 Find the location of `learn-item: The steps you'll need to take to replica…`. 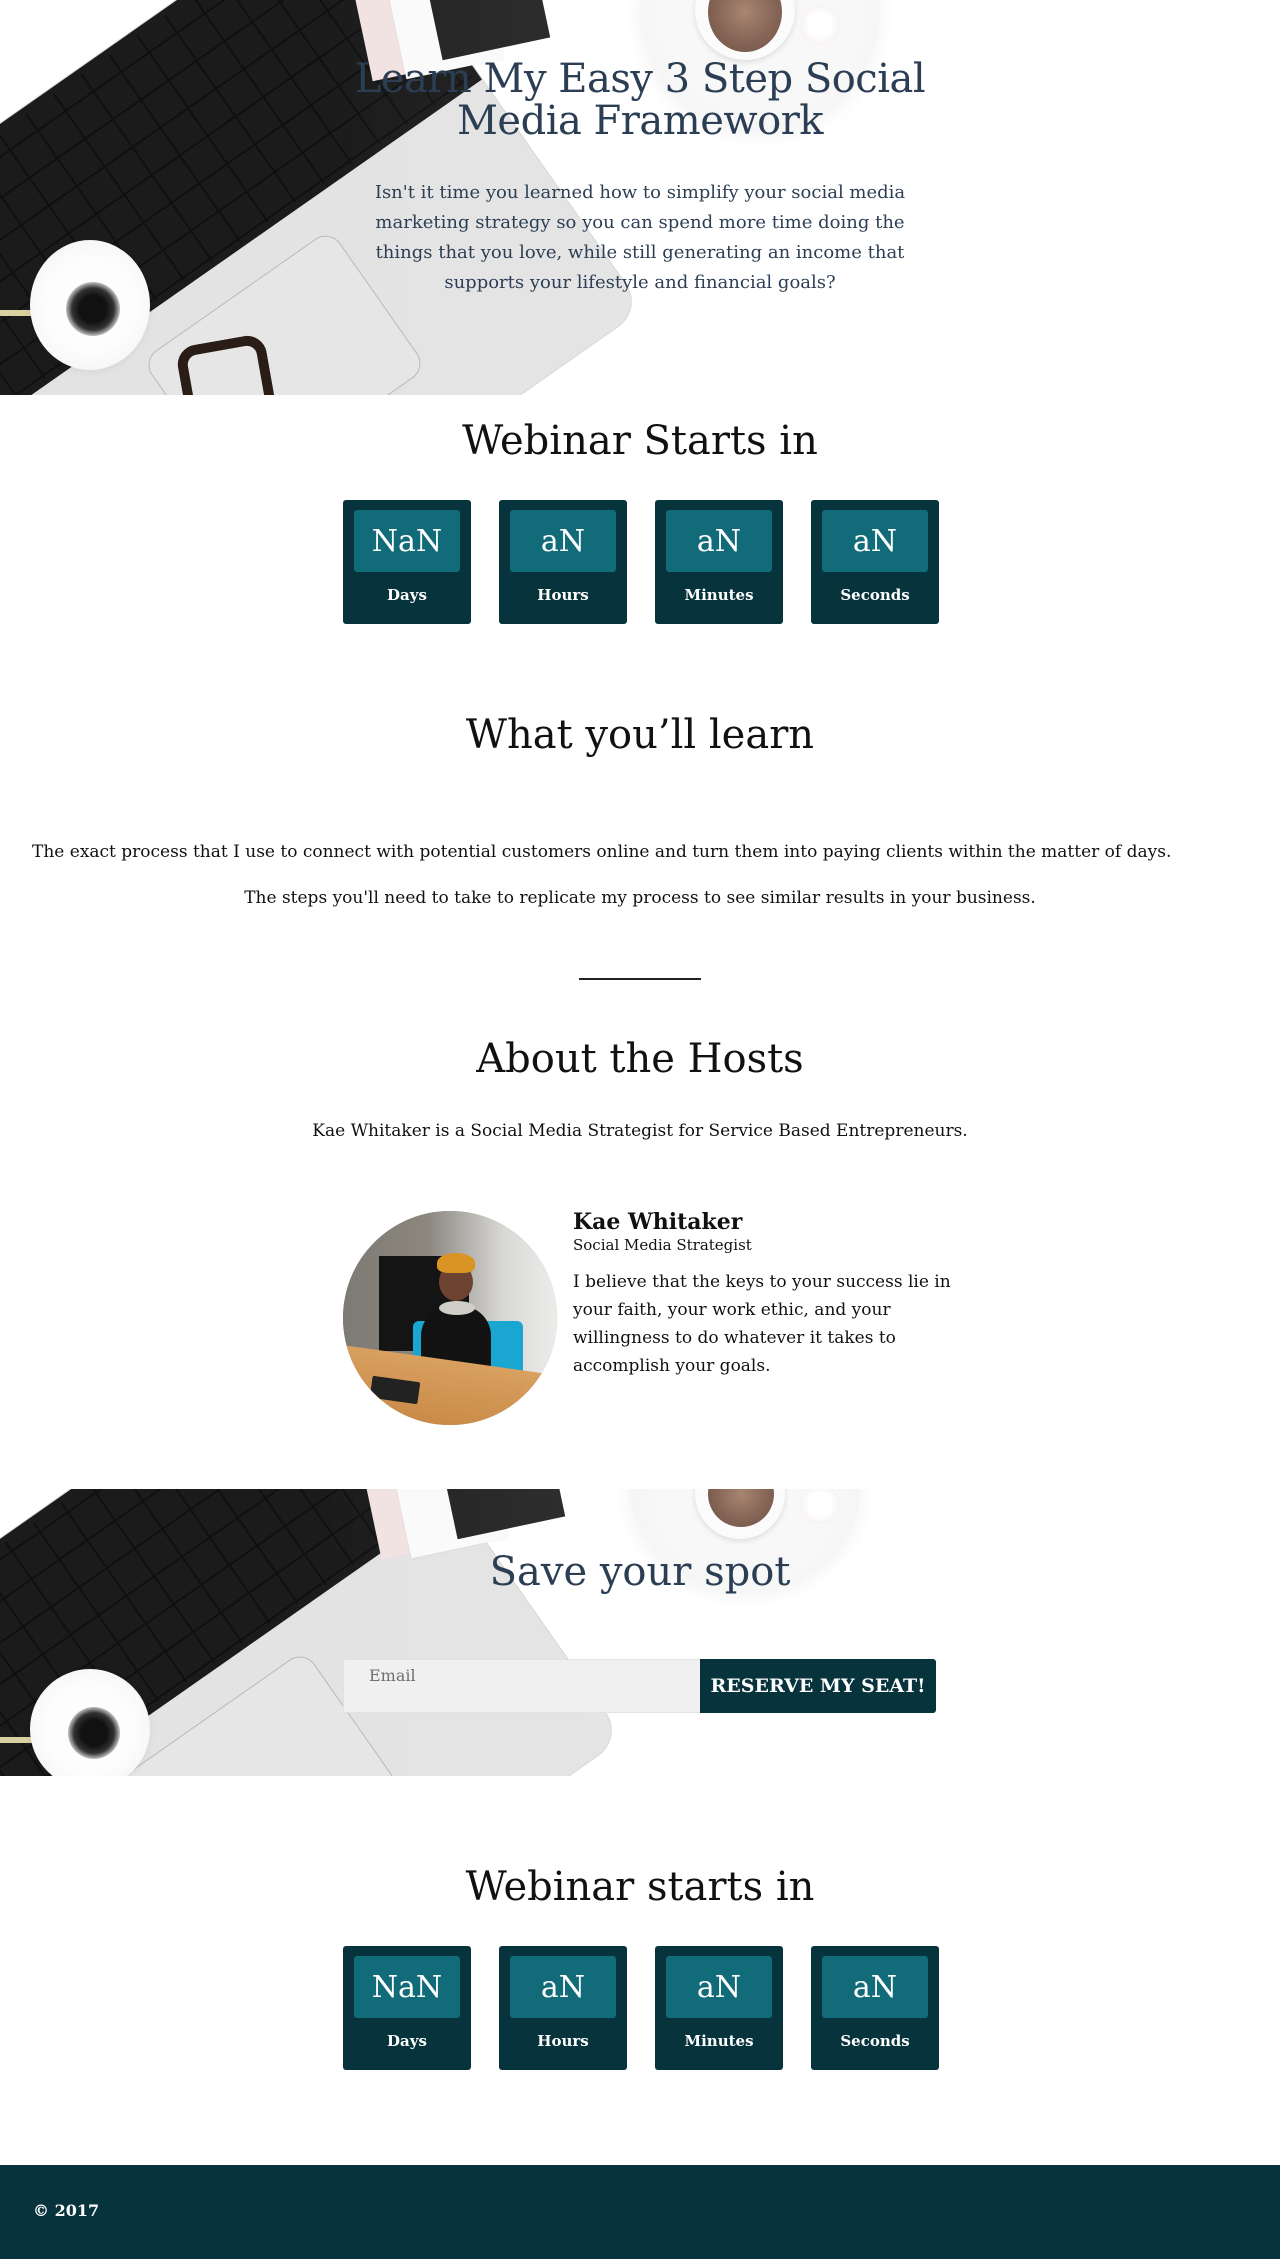

learn-item: The steps you'll need to take to replica… is located at coordinates (640, 898).